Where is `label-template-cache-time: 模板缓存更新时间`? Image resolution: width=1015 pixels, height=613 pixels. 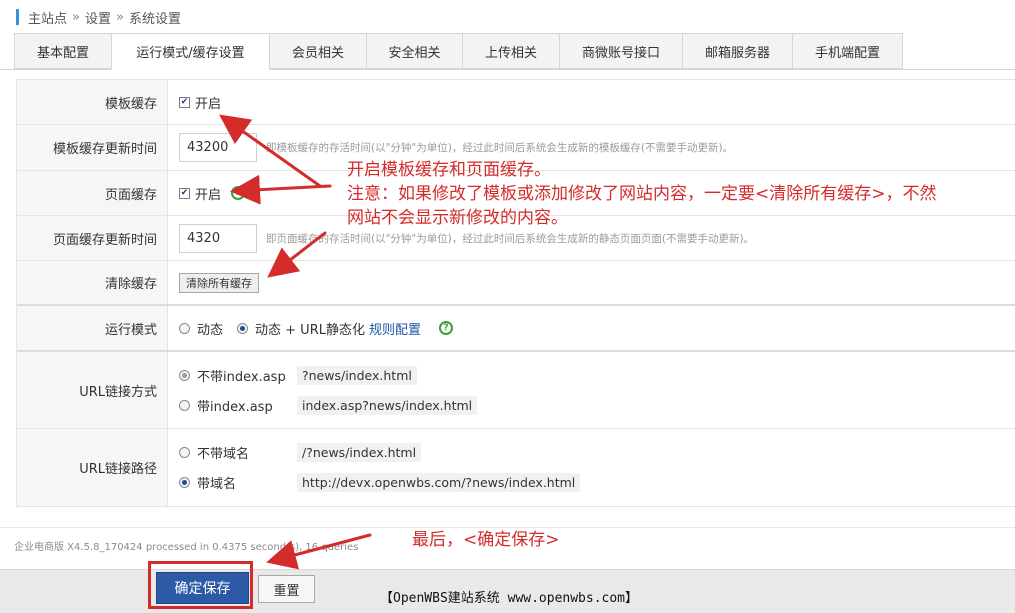 label-template-cache-time: 模板缓存更新时间 is located at coordinates (92, 147).